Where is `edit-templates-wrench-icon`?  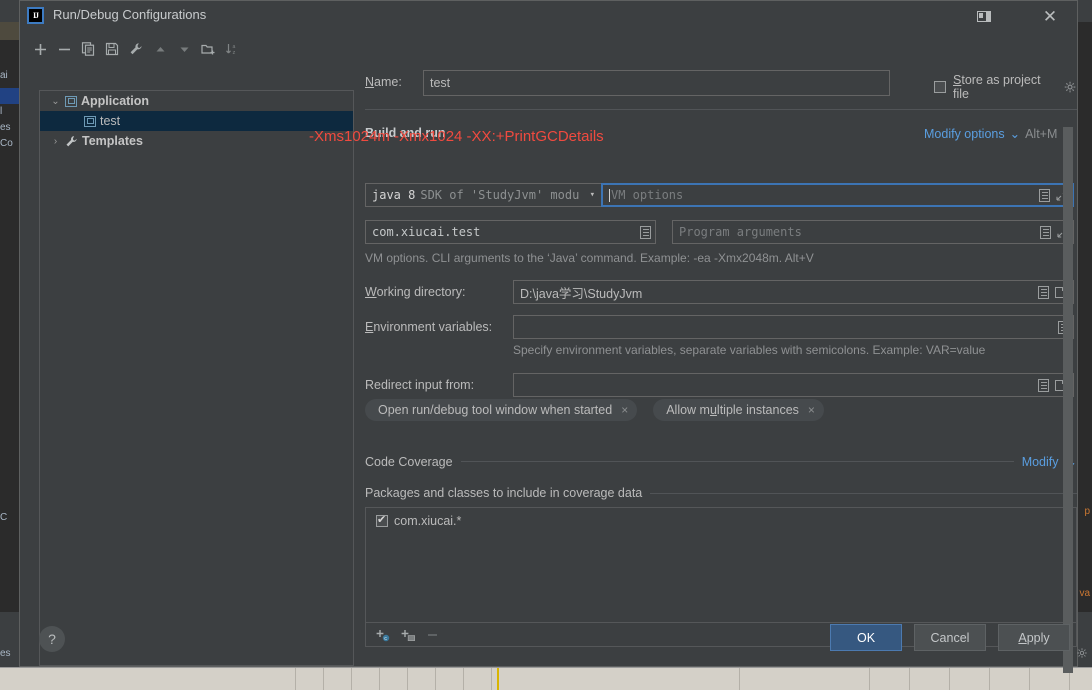 edit-templates-wrench-icon is located at coordinates (136, 49).